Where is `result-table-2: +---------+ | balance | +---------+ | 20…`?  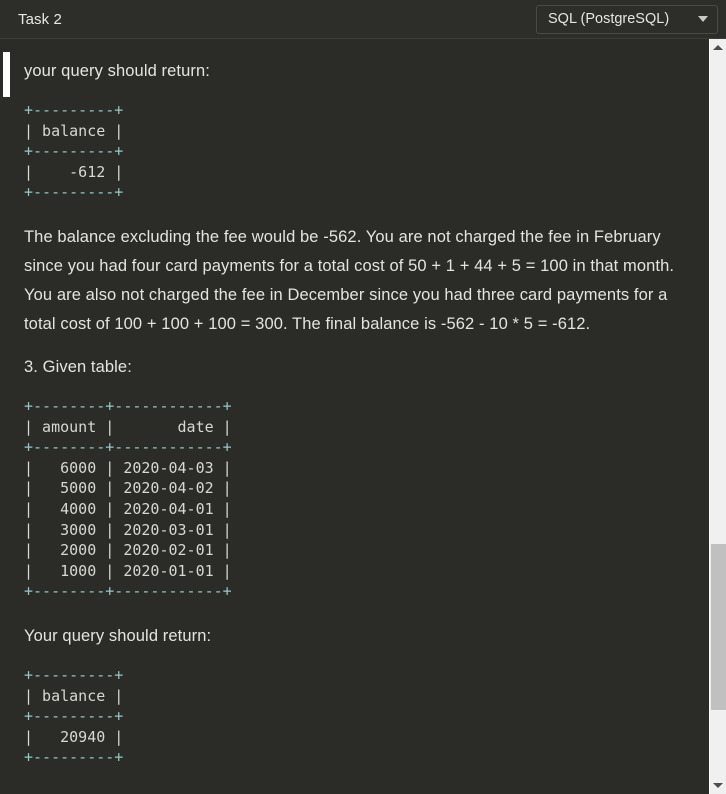
result-table-2: +---------+ | balance | +---------+ | 20… is located at coordinates (357, 716).